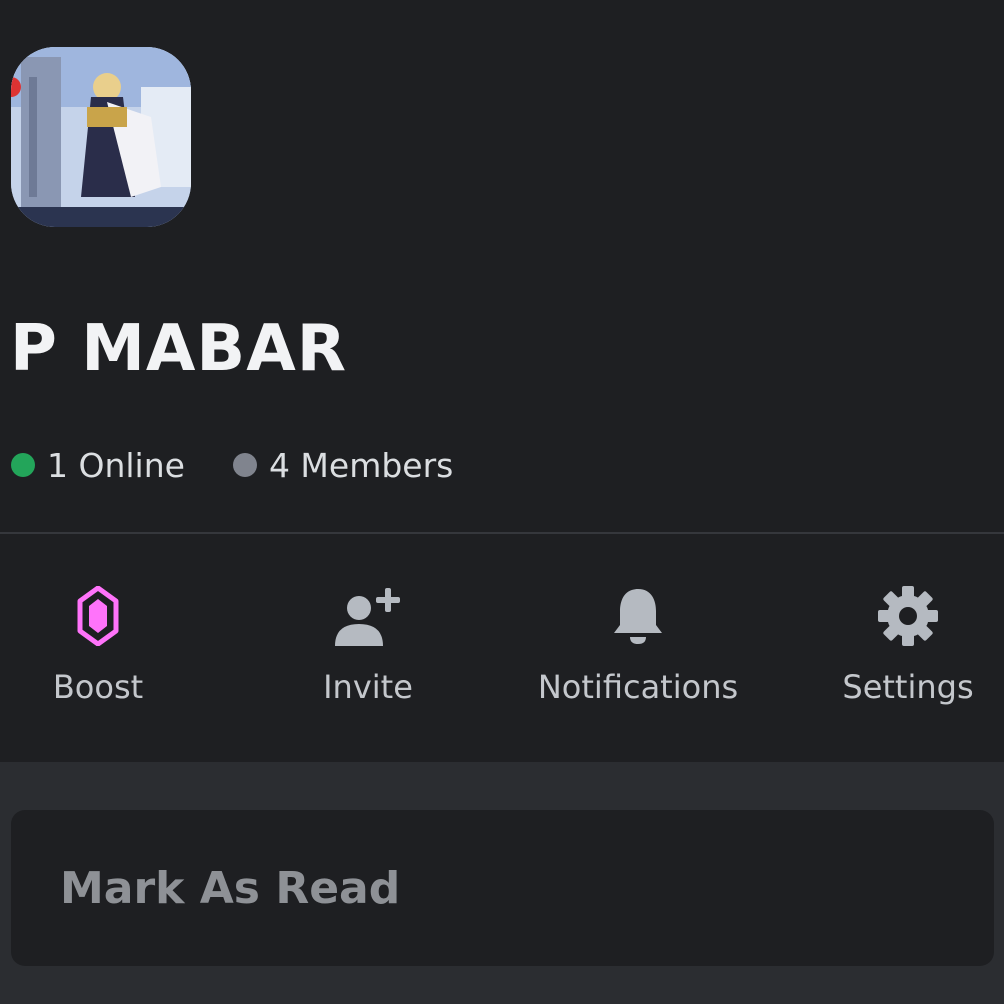 Image resolution: width=1004 pixels, height=1004 pixels. I want to click on member-status-dot, so click(244, 465).